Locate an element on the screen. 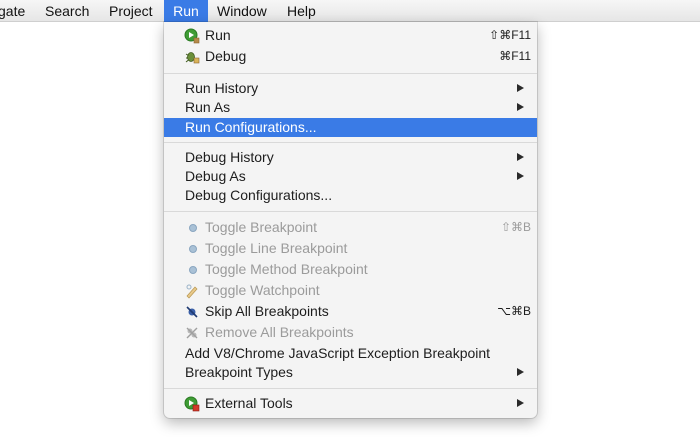  menu-item-label: Toggle Breakpoint is located at coordinates (261, 227).